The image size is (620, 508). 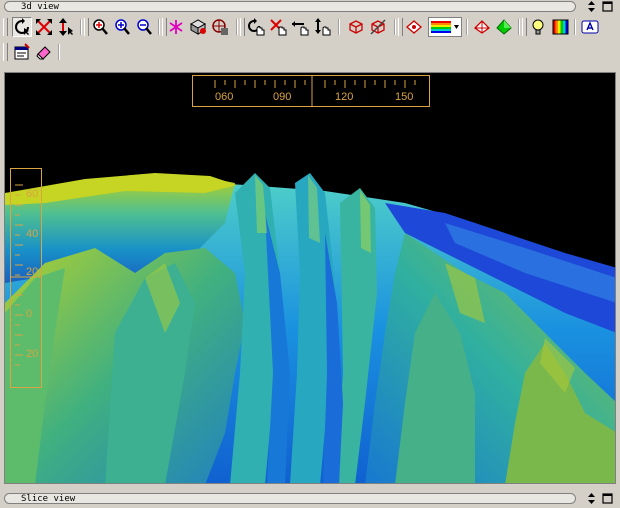 I want to click on zoom-out-button, so click(x=144, y=27).